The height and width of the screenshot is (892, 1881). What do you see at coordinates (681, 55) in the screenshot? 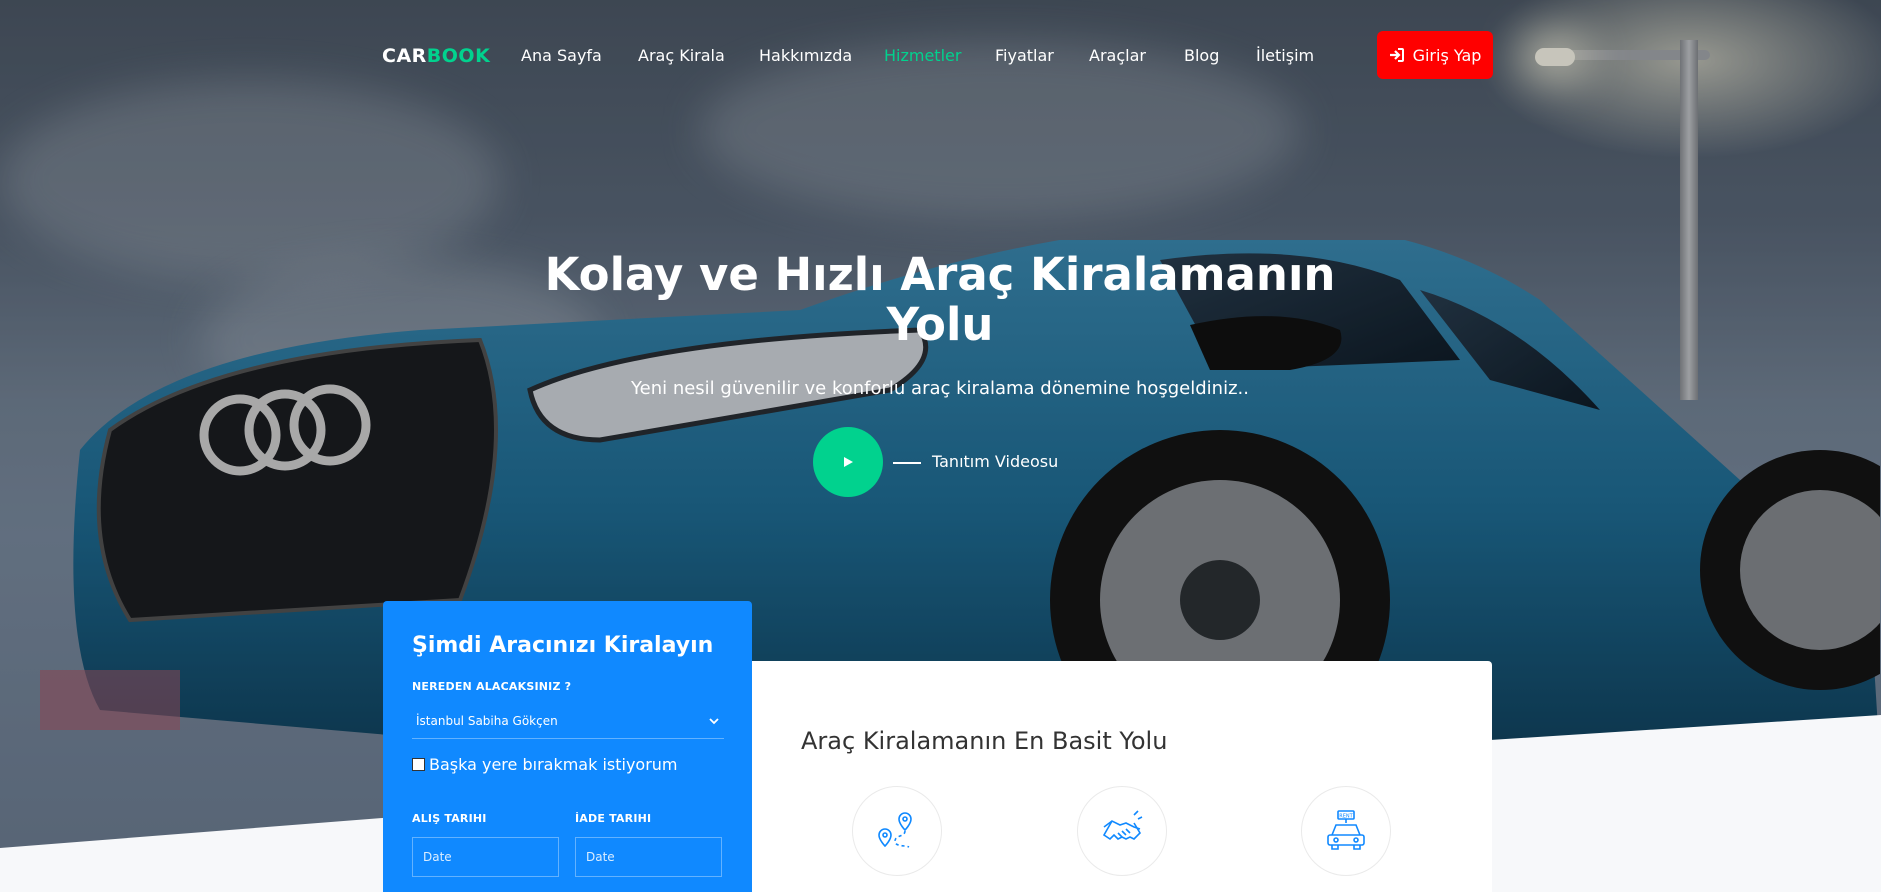
I see `nav-item-arac-kirala: Araç Kirala` at bounding box center [681, 55].